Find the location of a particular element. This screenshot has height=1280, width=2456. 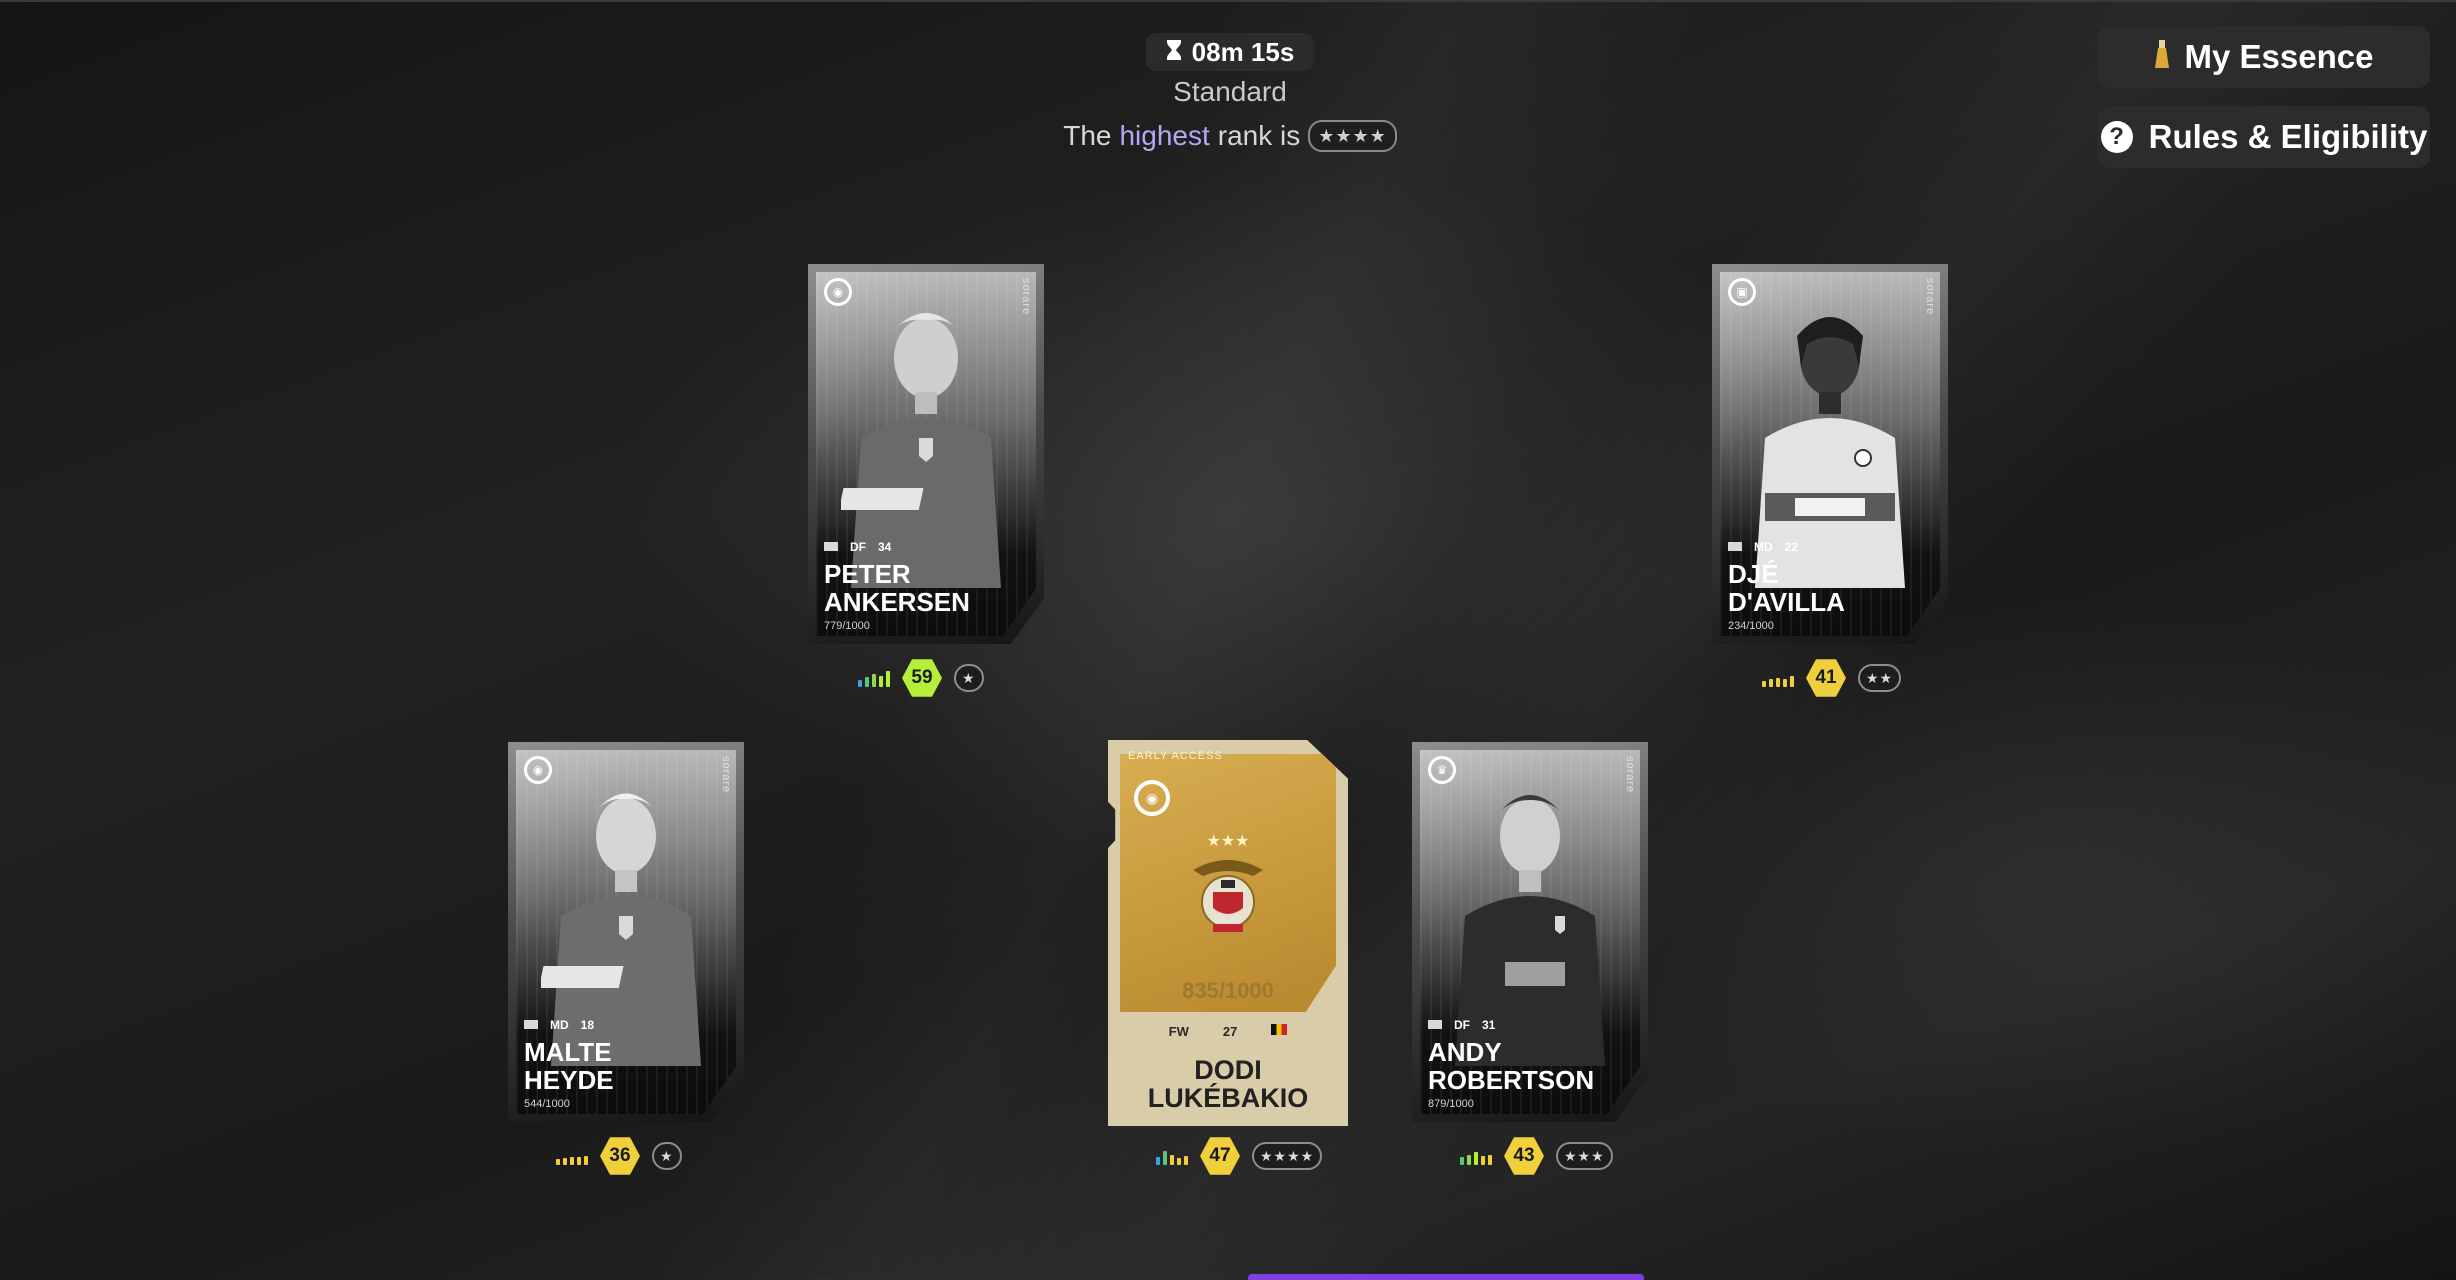

score-badge: 47 is located at coordinates (1220, 1156).